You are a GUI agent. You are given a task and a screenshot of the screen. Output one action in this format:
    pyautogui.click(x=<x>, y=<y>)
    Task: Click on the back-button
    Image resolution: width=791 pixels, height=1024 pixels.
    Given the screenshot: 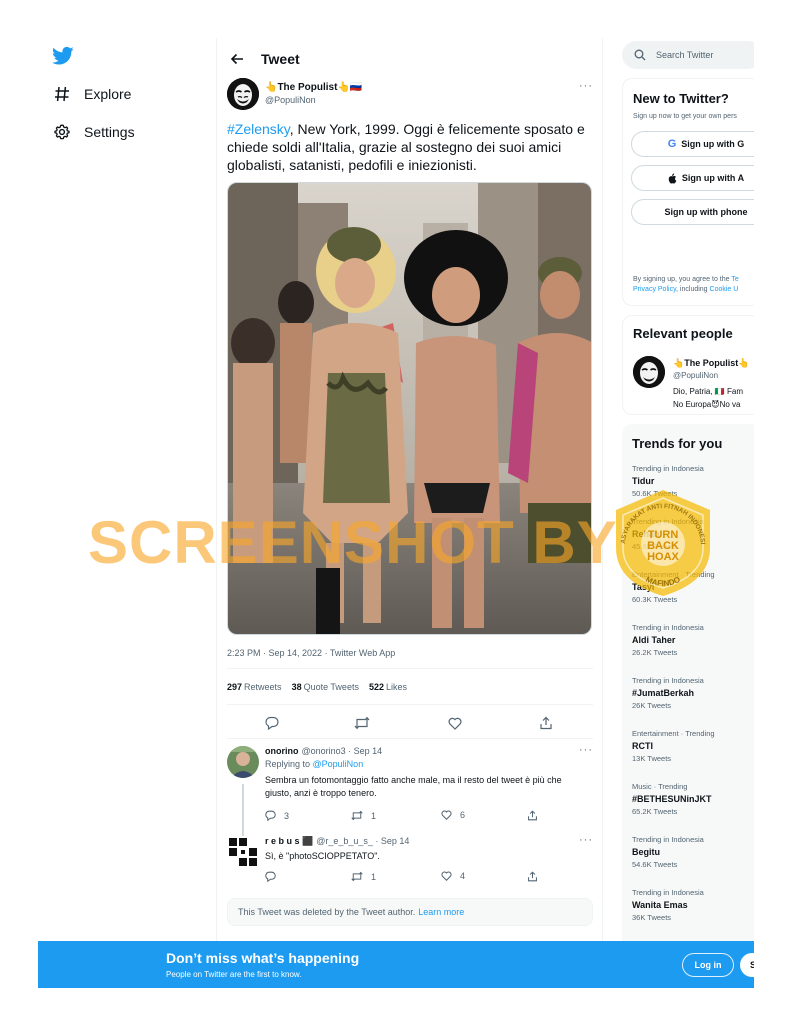 What is the action you would take?
    pyautogui.click(x=237, y=59)
    